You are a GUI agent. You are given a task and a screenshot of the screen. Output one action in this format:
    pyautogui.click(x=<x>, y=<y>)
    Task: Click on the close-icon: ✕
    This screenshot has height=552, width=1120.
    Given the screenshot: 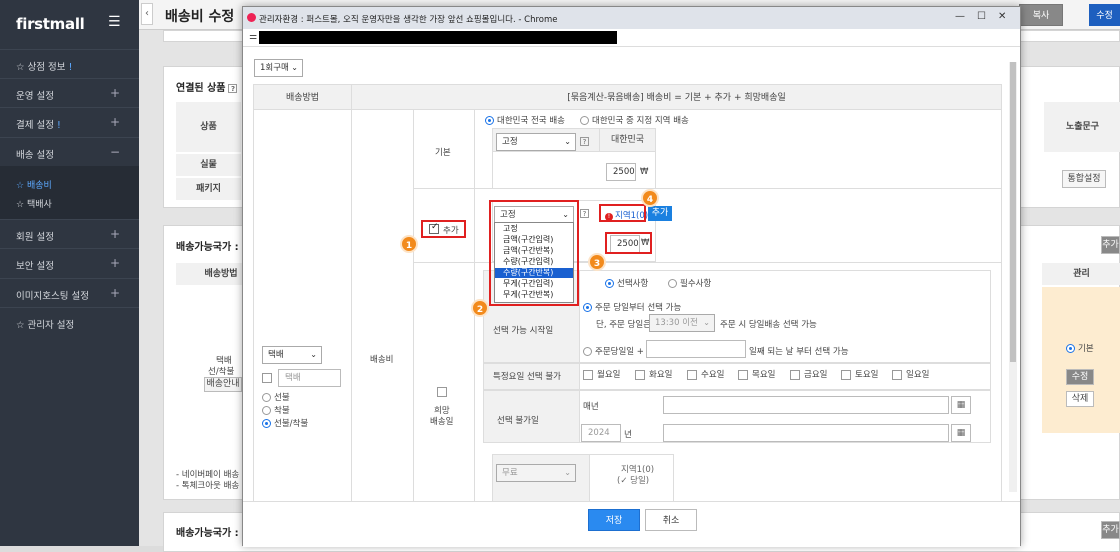 What is the action you would take?
    pyautogui.click(x=1002, y=16)
    